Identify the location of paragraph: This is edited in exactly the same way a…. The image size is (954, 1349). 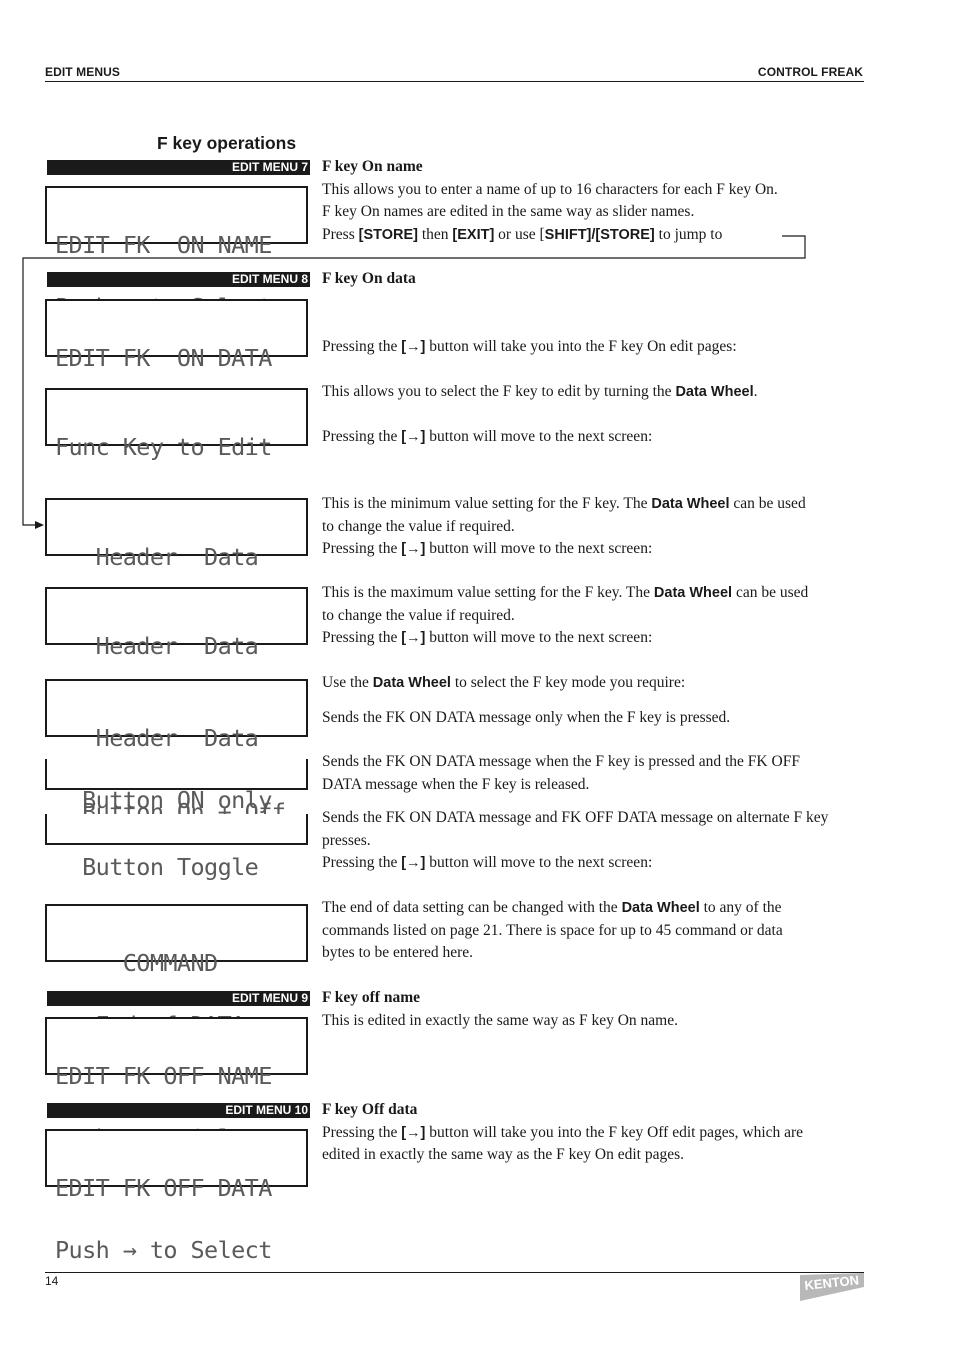
(500, 1020).